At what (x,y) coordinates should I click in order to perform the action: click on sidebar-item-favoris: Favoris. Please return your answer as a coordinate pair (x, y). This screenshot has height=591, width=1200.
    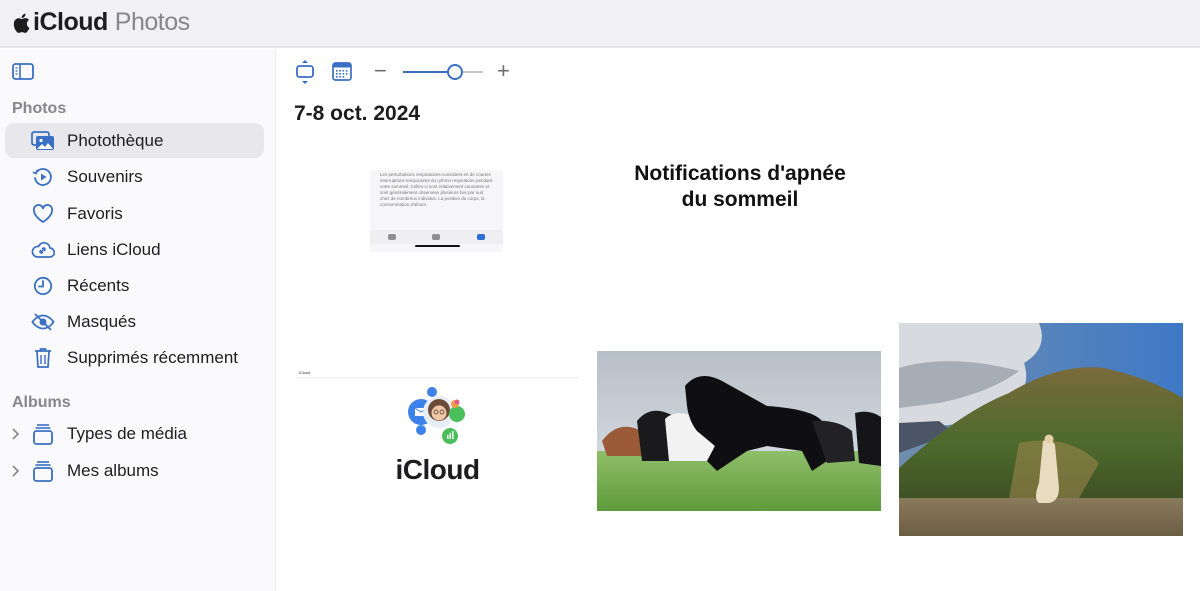
    Looking at the image, I should click on (134, 213).